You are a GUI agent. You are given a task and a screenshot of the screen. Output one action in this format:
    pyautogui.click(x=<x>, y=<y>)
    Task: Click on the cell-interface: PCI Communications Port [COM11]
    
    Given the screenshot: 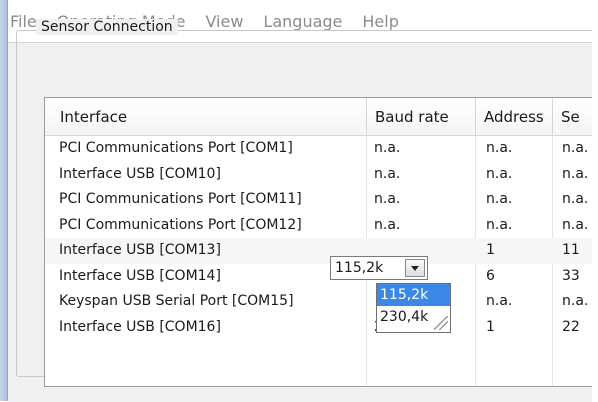 What is the action you would take?
    pyautogui.click(x=180, y=199)
    